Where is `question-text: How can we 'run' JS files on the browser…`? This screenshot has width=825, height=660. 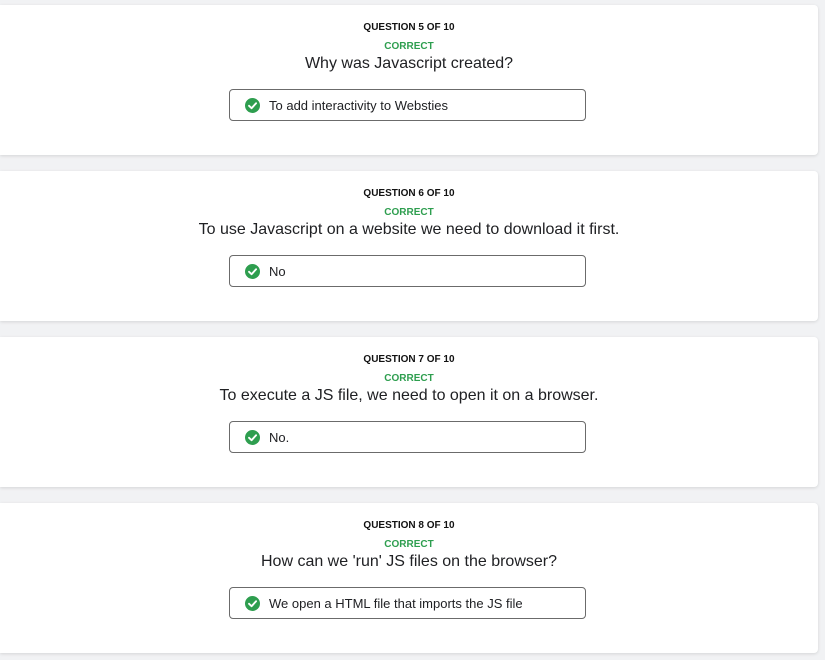 question-text: How can we 'run' JS files on the browser… is located at coordinates (409, 561).